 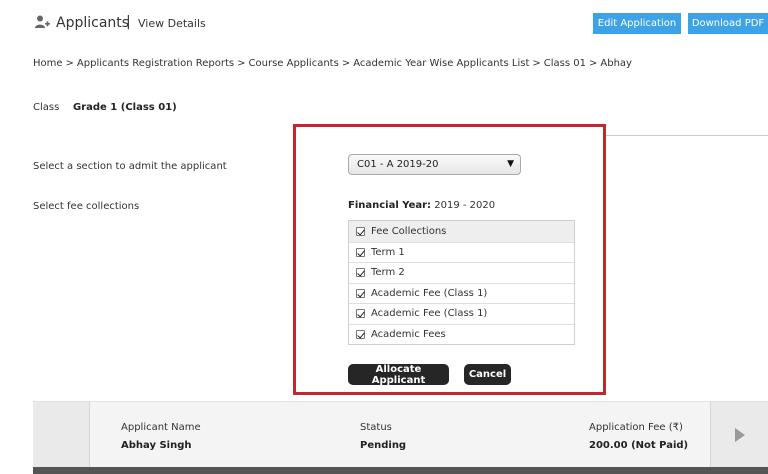 What do you see at coordinates (400, 470) in the screenshot?
I see `footer-strip` at bounding box center [400, 470].